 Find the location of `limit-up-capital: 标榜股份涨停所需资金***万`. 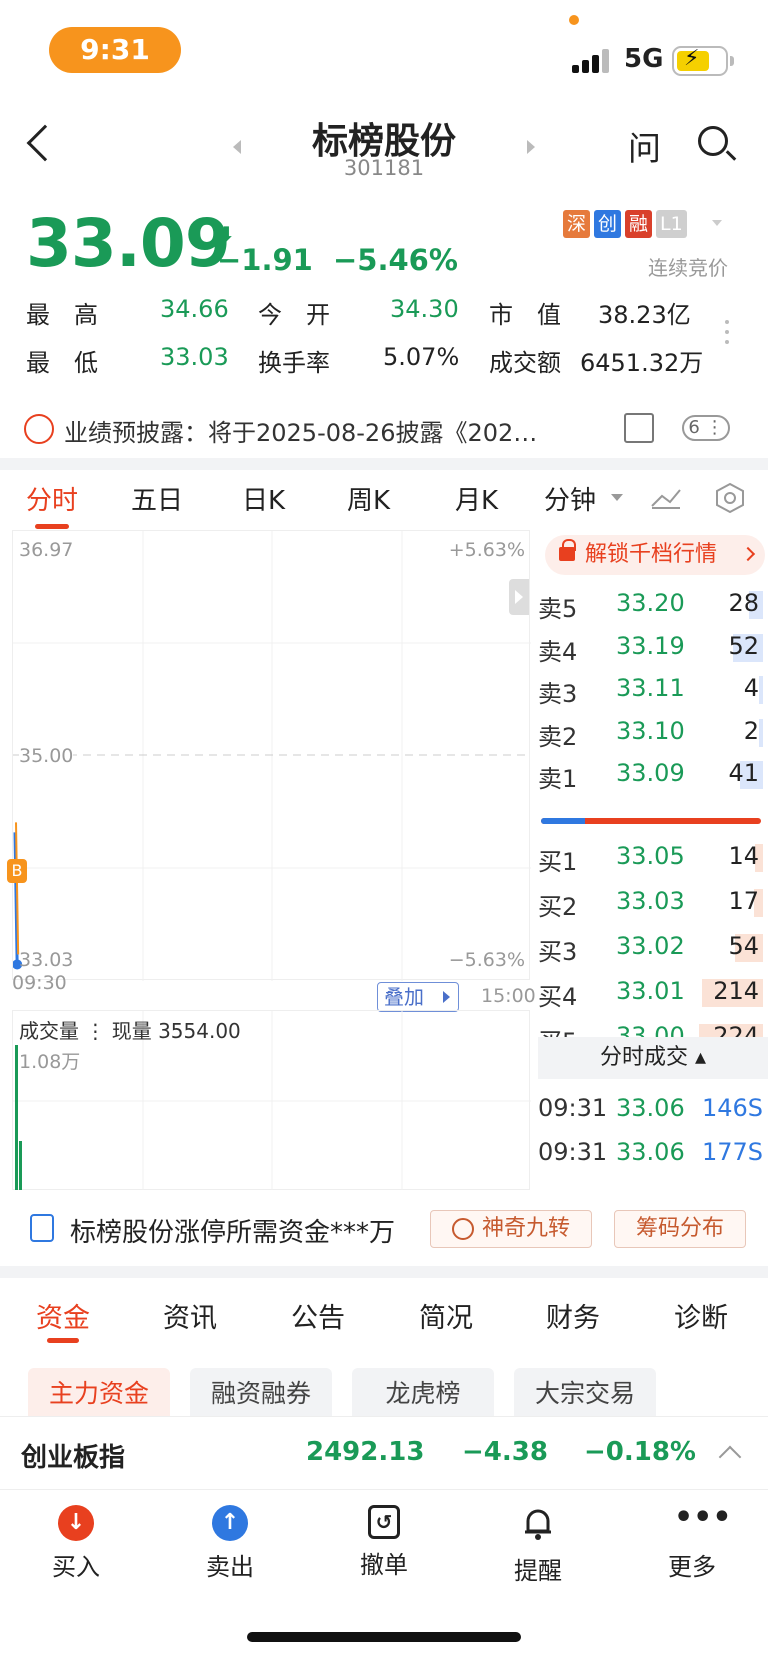

limit-up-capital: 标榜股份涨停所需资金***万 is located at coordinates (232, 1230).